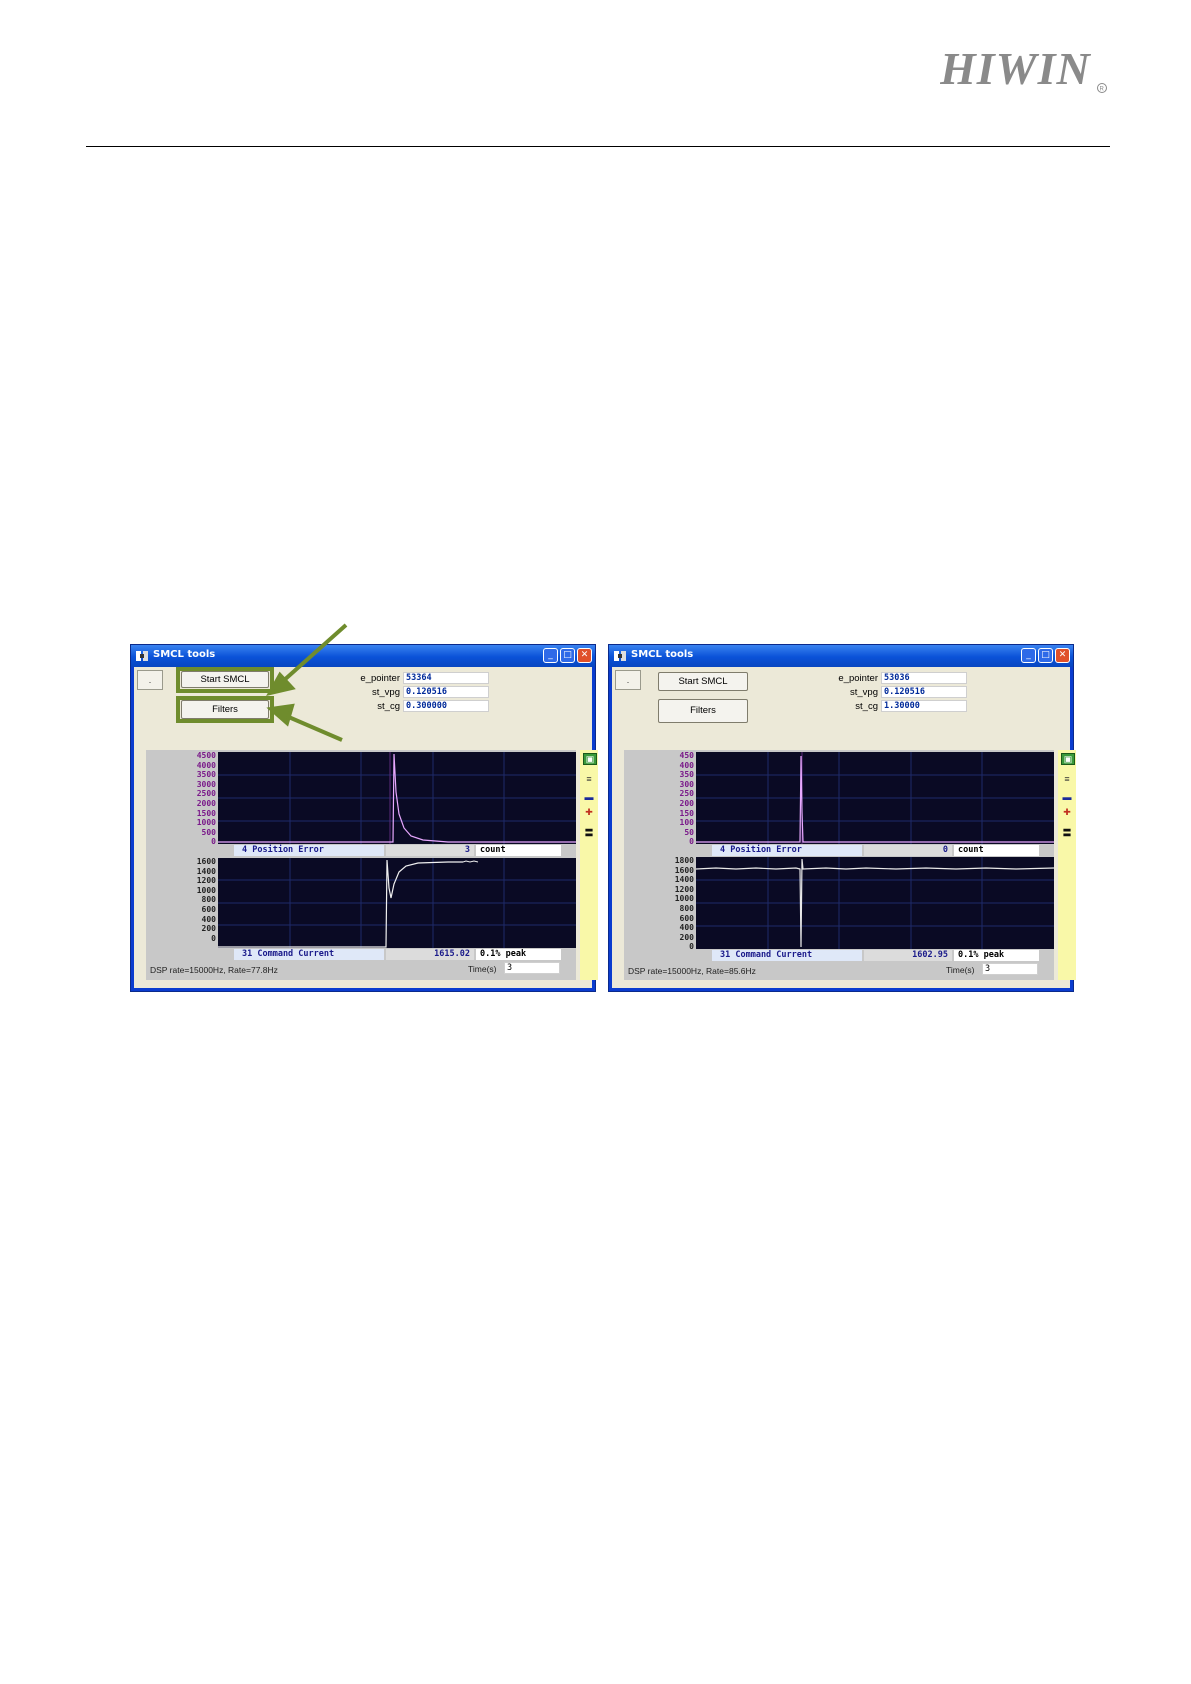 The width and height of the screenshot is (1191, 1684). What do you see at coordinates (686, 799) in the screenshot?
I see `top-axis-ticks: 450 400 350 300 250 200 150 100 50 0` at bounding box center [686, 799].